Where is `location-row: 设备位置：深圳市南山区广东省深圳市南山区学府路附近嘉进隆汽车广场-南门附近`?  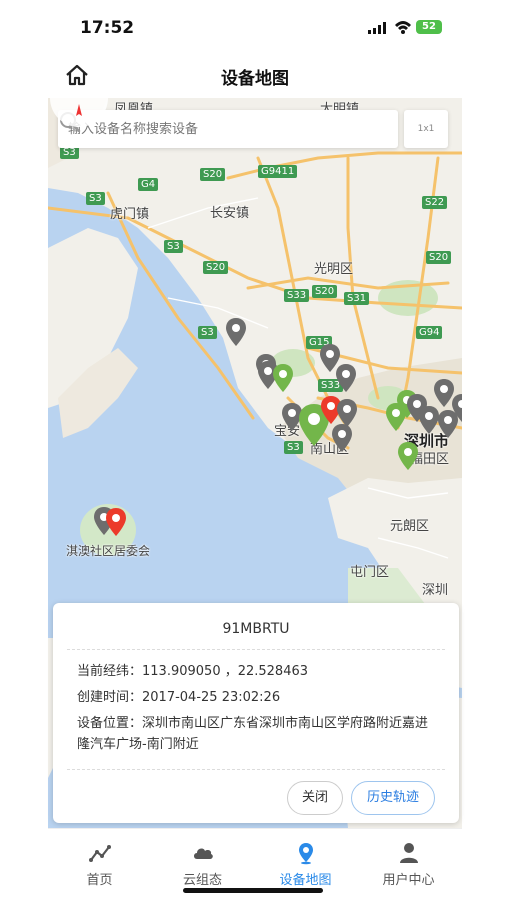 location-row: 设备位置：深圳市南山区广东省深圳市南山区学府路附近嘉进隆汽车广场-南门附近 is located at coordinates (257, 734).